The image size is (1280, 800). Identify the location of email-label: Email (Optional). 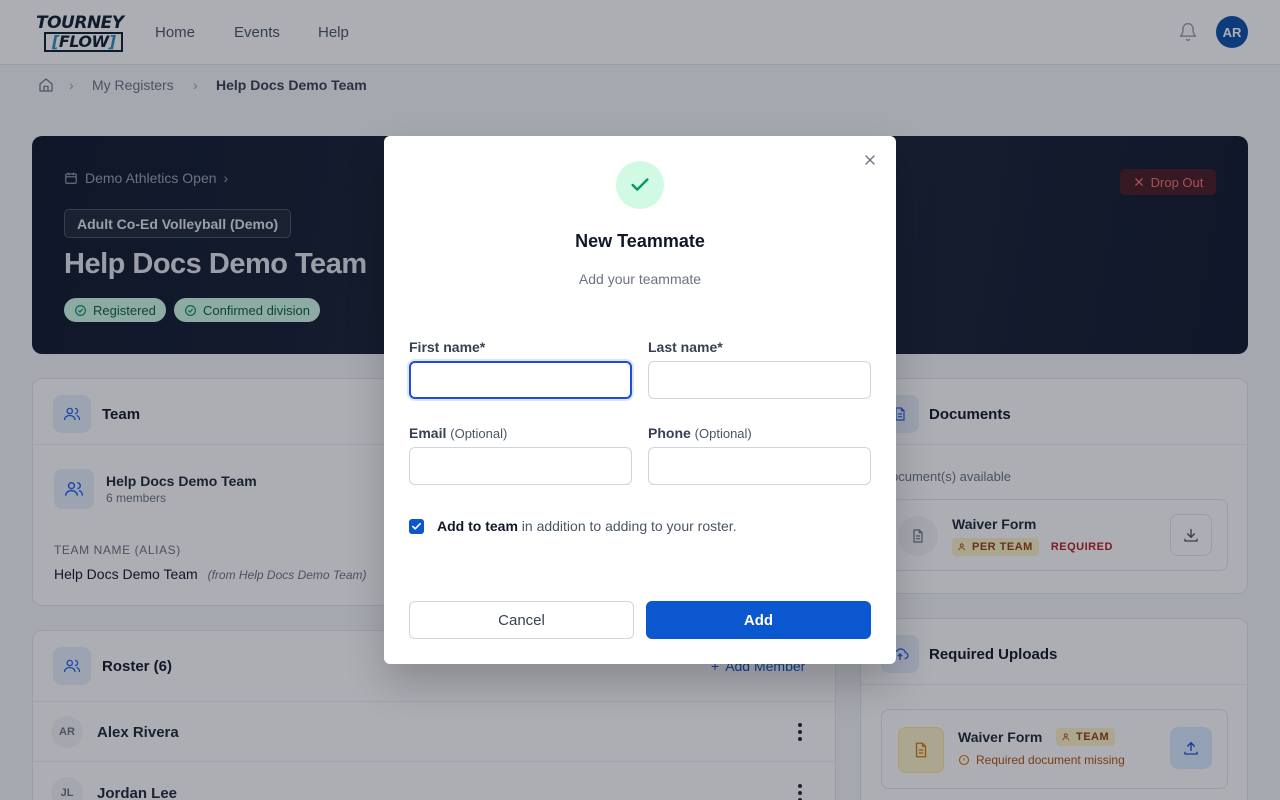
(458, 433).